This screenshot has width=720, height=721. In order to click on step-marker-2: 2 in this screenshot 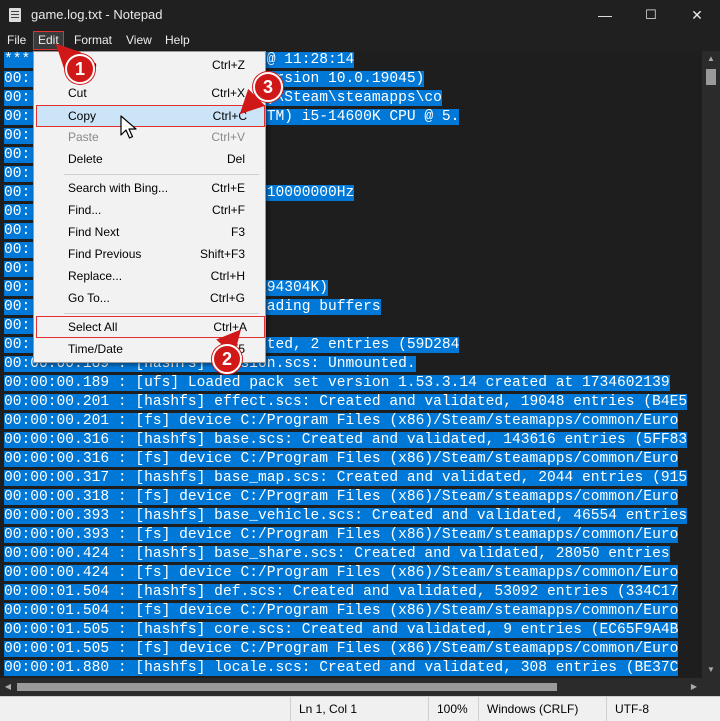, I will do `click(227, 359)`.